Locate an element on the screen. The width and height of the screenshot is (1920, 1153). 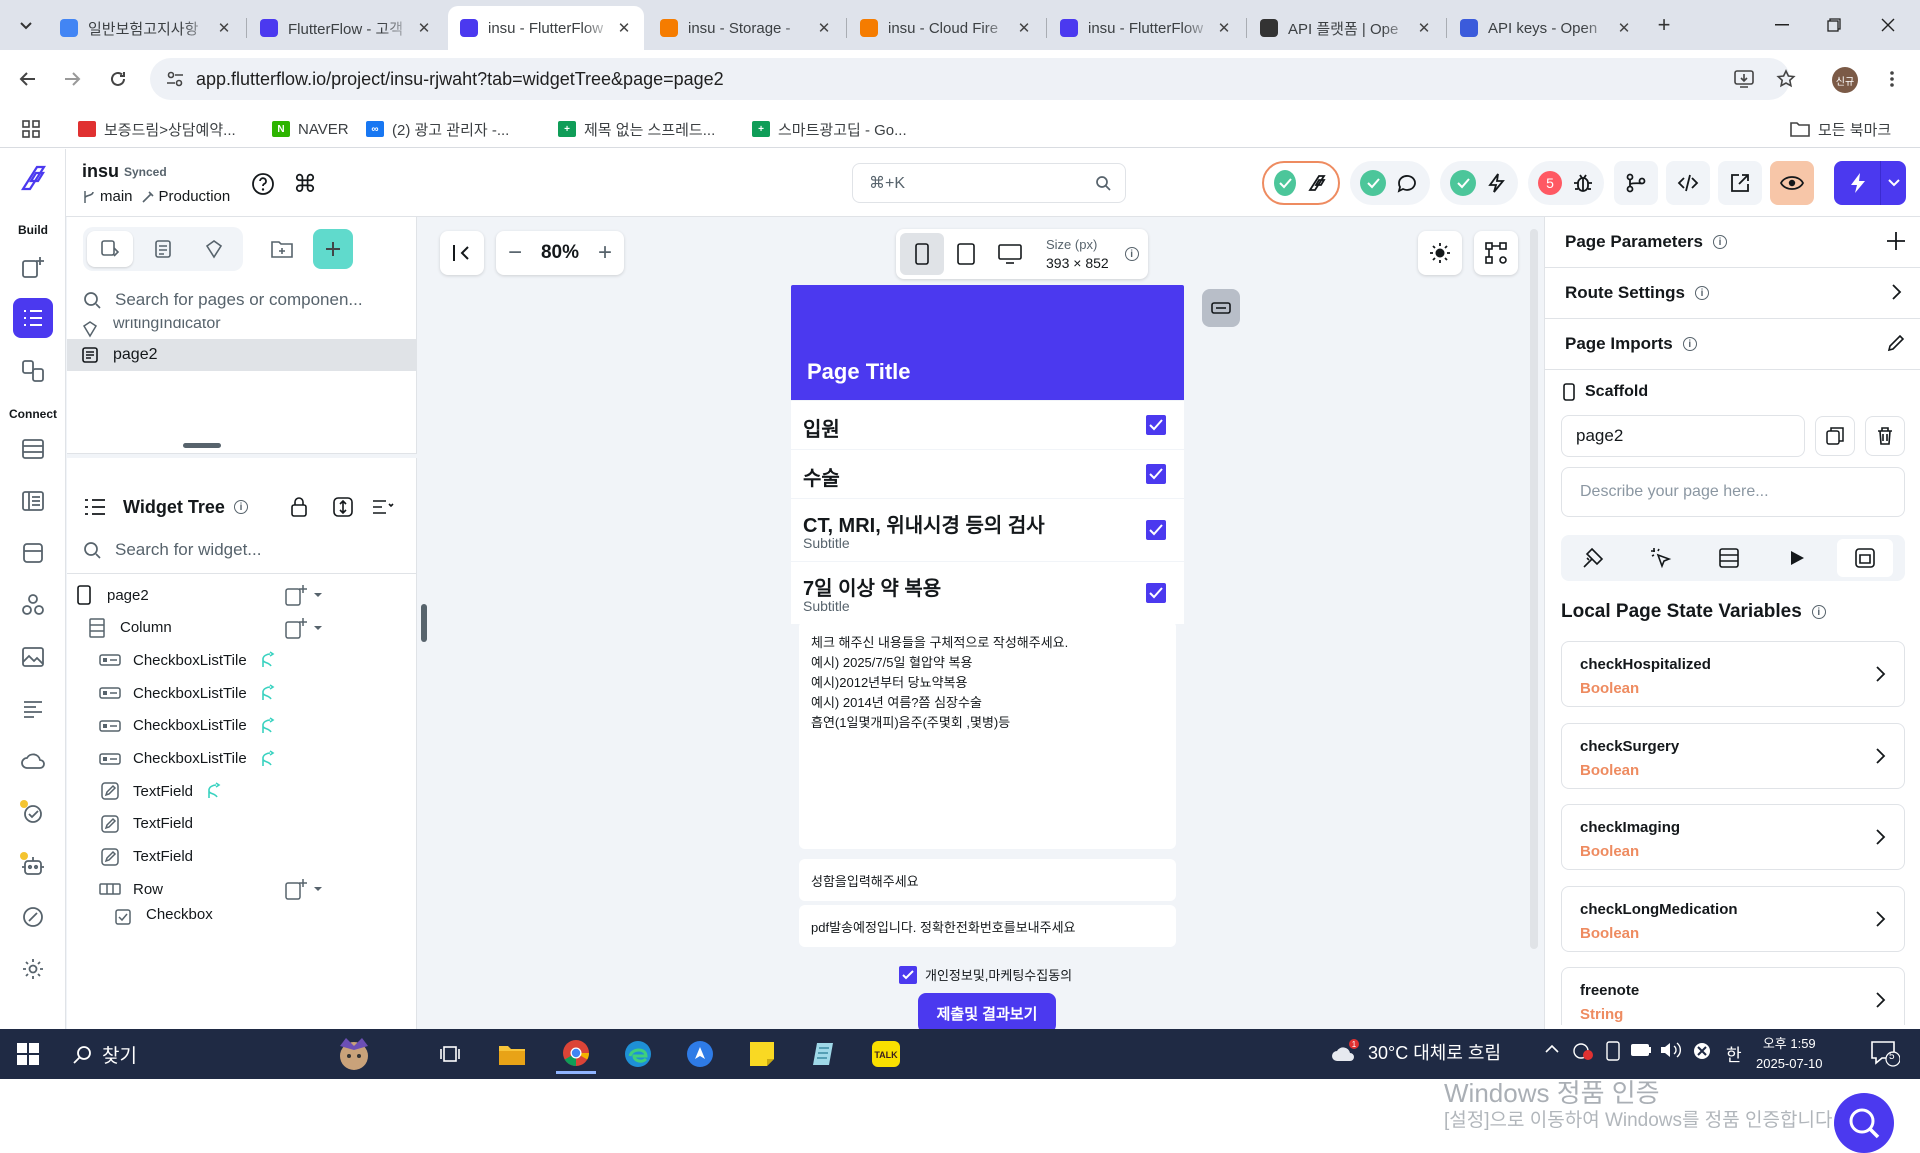
run-options-chevron-icon is located at coordinates (1893, 183).